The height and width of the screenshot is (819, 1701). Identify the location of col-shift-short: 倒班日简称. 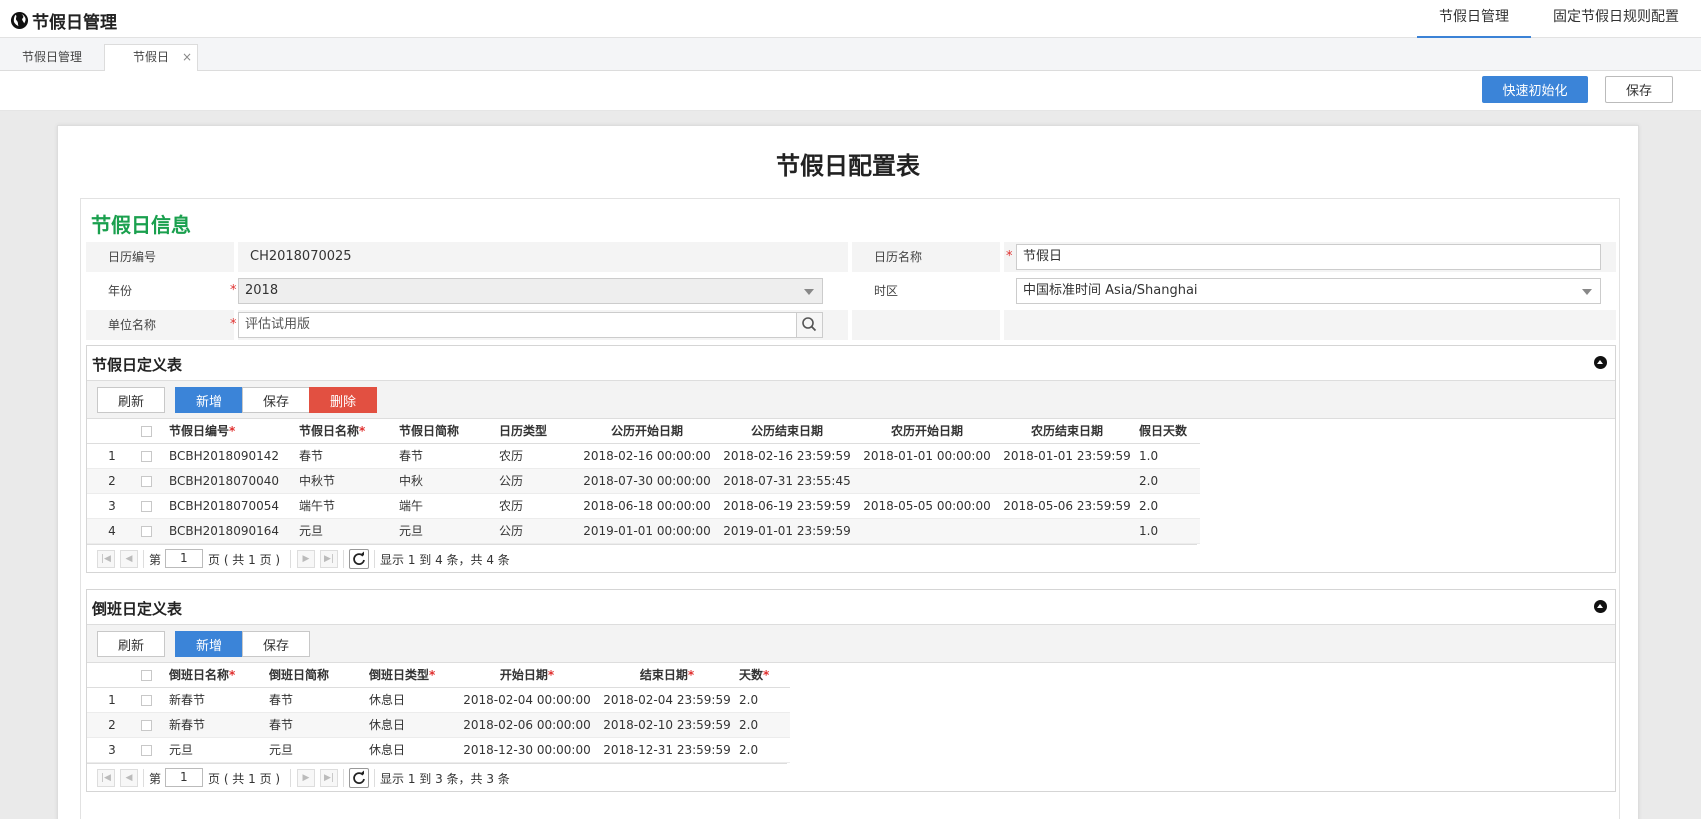
(315, 675).